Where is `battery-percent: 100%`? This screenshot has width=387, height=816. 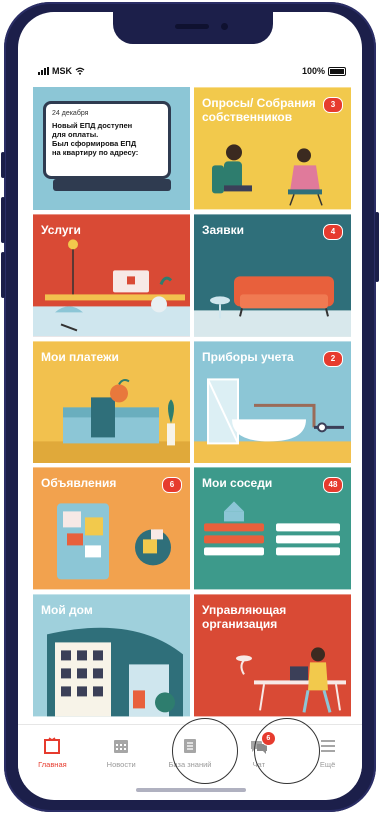
battery-percent: 100% is located at coordinates (313, 71).